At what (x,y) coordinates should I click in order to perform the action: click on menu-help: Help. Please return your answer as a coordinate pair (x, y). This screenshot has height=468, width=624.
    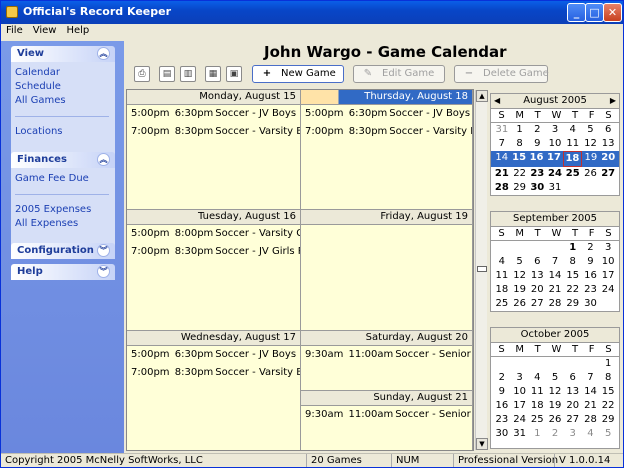
    Looking at the image, I should click on (77, 30).